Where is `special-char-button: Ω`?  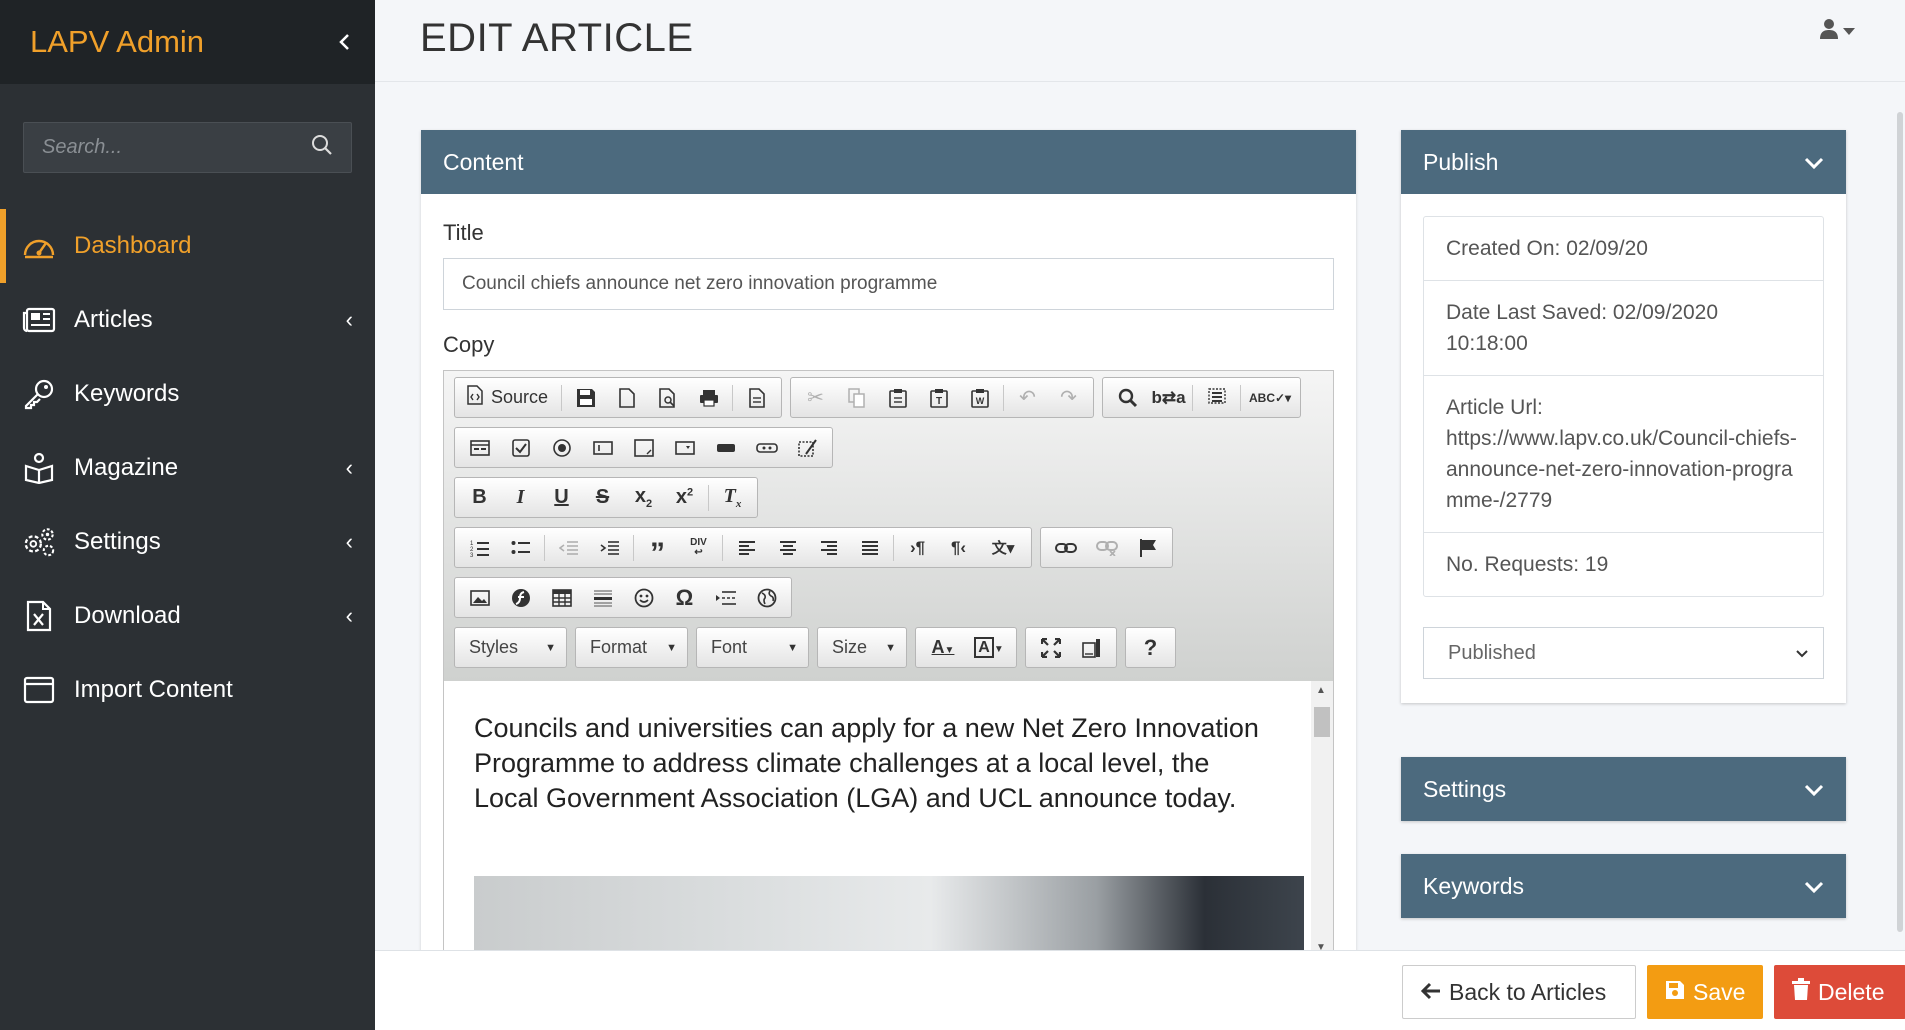
special-char-button: Ω is located at coordinates (684, 597).